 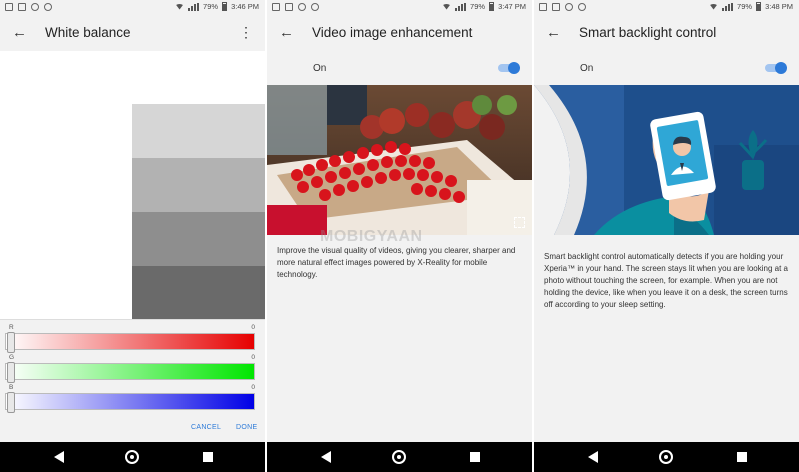 What do you see at coordinates (253, 327) in the screenshot?
I see `red-channel-value: 0` at bounding box center [253, 327].